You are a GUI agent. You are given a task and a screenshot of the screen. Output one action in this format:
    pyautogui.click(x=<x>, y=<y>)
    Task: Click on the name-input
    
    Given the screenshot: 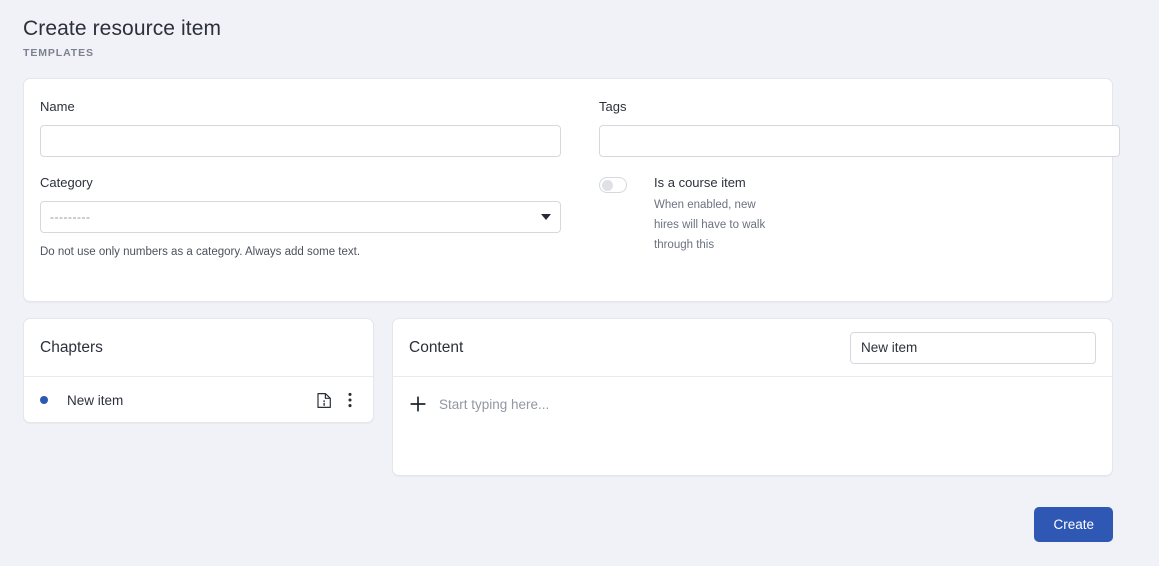 What is the action you would take?
    pyautogui.click(x=300, y=141)
    